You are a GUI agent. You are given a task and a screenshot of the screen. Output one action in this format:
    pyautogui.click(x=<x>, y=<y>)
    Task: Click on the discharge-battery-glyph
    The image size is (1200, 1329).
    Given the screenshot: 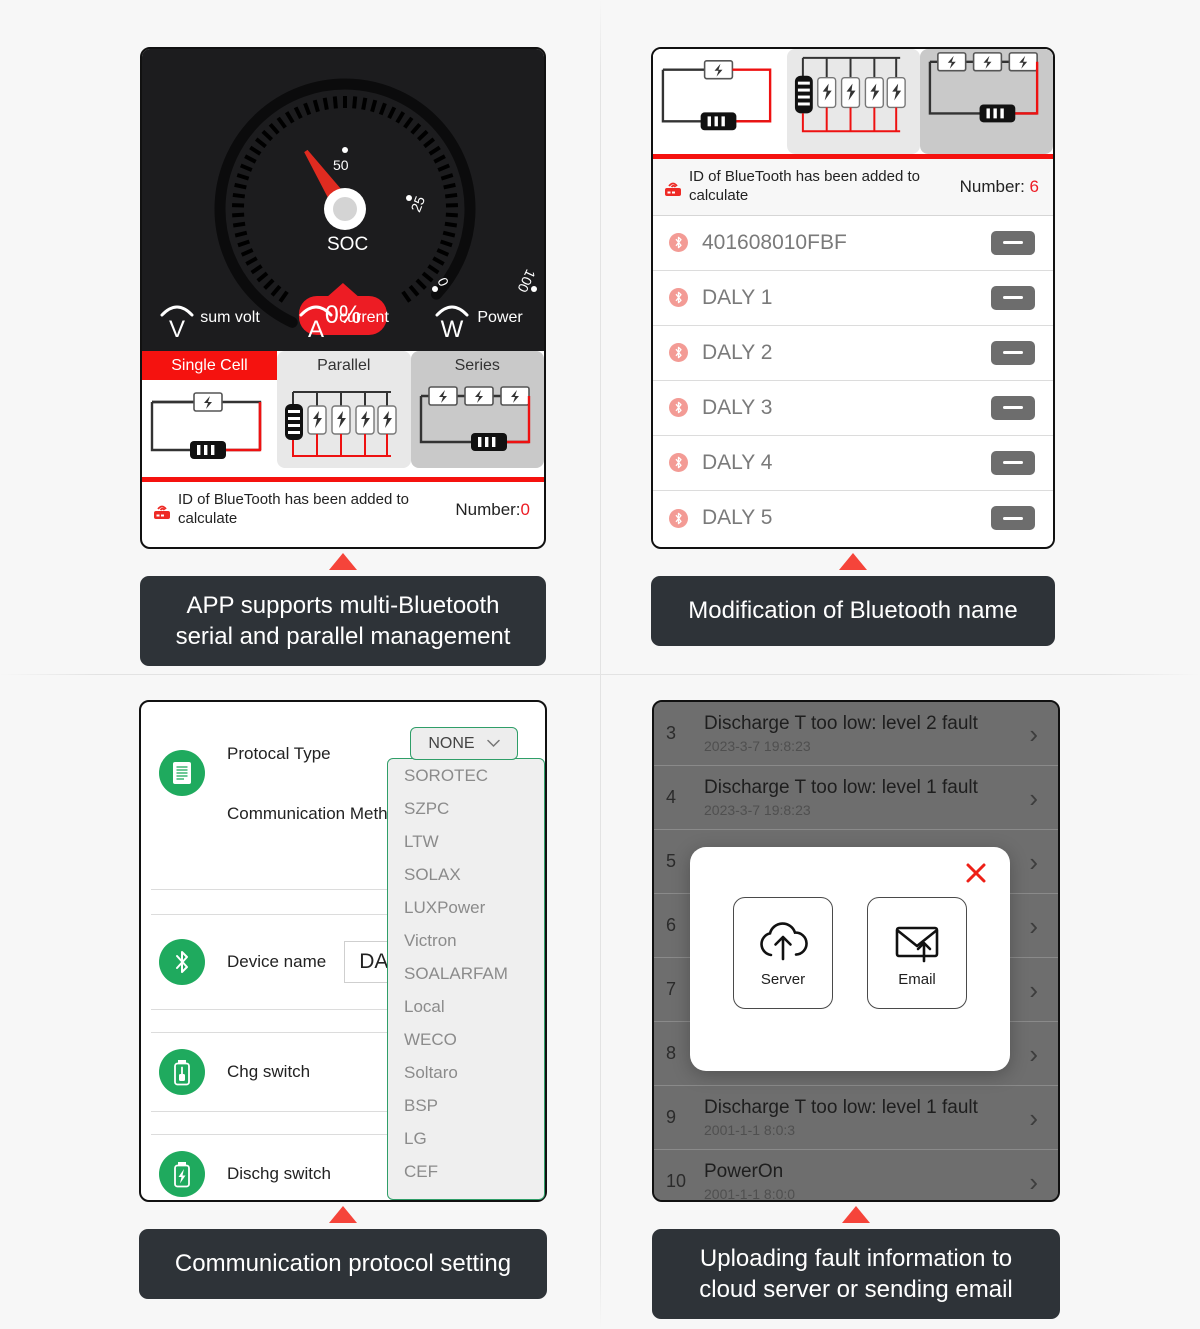 What is the action you would take?
    pyautogui.click(x=182, y=1174)
    